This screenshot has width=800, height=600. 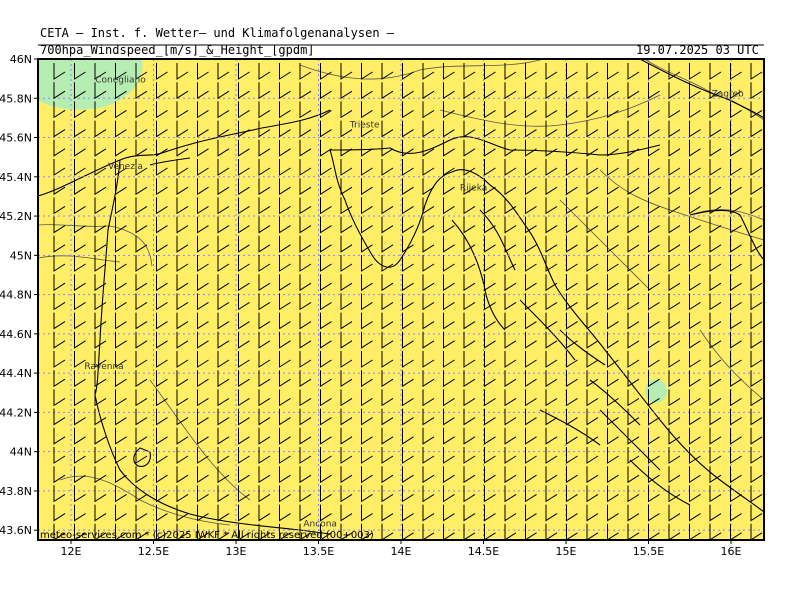 What do you see at coordinates (236, 551) in the screenshot?
I see `lon-label: 13E` at bounding box center [236, 551].